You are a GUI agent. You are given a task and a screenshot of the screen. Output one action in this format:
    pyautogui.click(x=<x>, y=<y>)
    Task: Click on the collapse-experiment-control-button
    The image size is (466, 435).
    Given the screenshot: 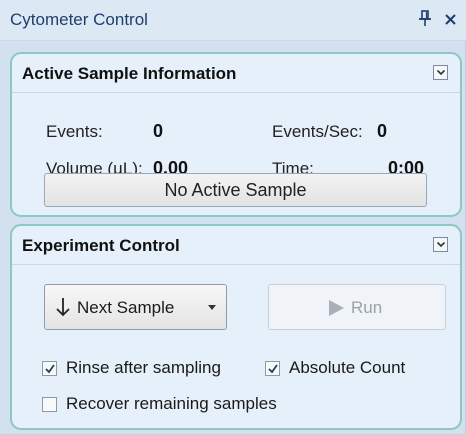 What is the action you would take?
    pyautogui.click(x=440, y=244)
    